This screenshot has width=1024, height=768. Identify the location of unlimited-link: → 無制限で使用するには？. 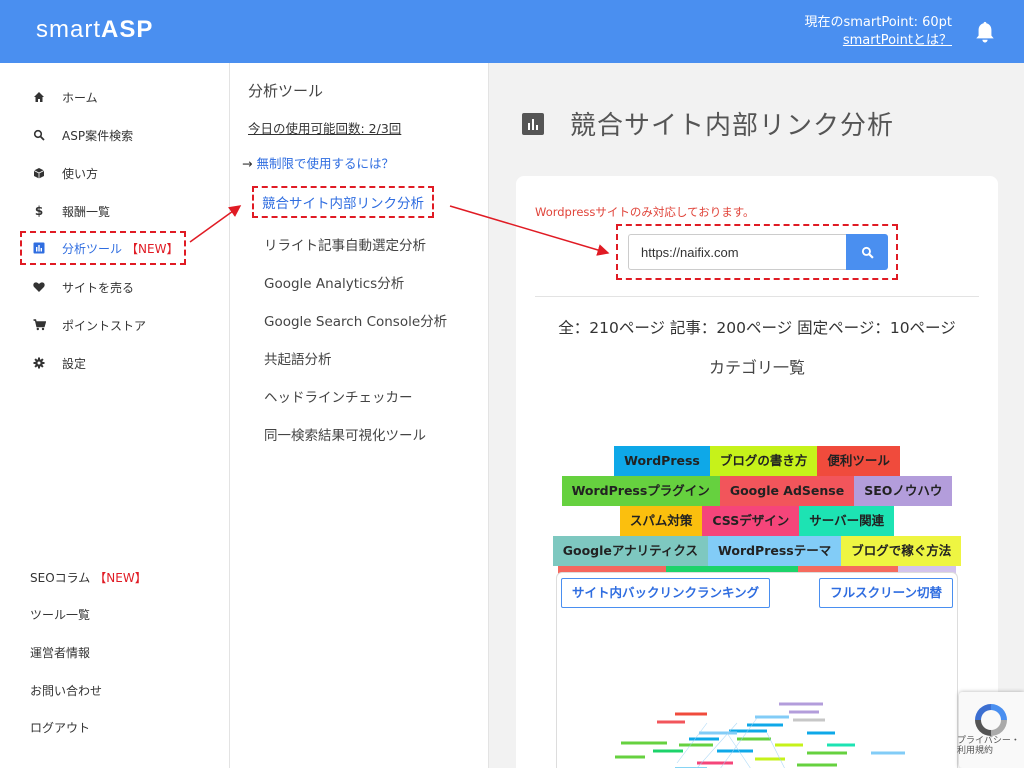
(318, 162).